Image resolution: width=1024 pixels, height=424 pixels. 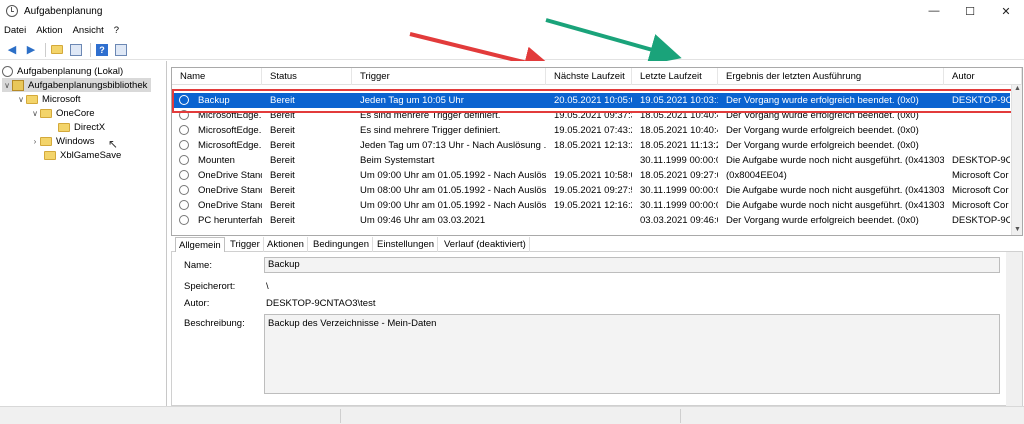 I want to click on menu-ansicht: Ansicht, so click(x=88, y=30).